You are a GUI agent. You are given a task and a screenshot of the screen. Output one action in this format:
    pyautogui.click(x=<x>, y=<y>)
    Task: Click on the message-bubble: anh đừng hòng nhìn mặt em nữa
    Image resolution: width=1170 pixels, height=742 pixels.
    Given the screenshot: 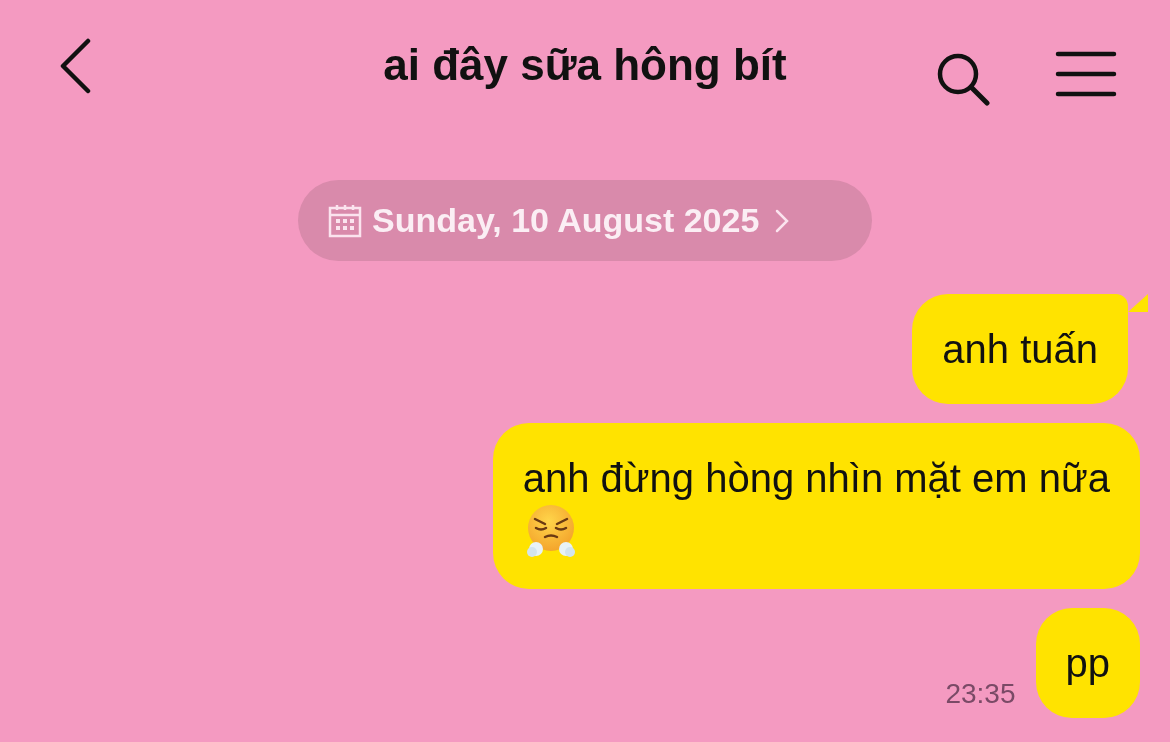 What is the action you would take?
    pyautogui.click(x=816, y=506)
    